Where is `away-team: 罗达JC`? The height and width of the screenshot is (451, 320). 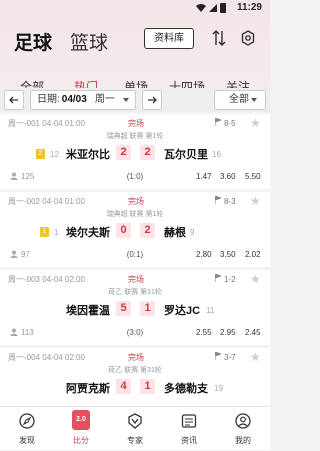
away-team: 罗达JC is located at coordinates (182, 311).